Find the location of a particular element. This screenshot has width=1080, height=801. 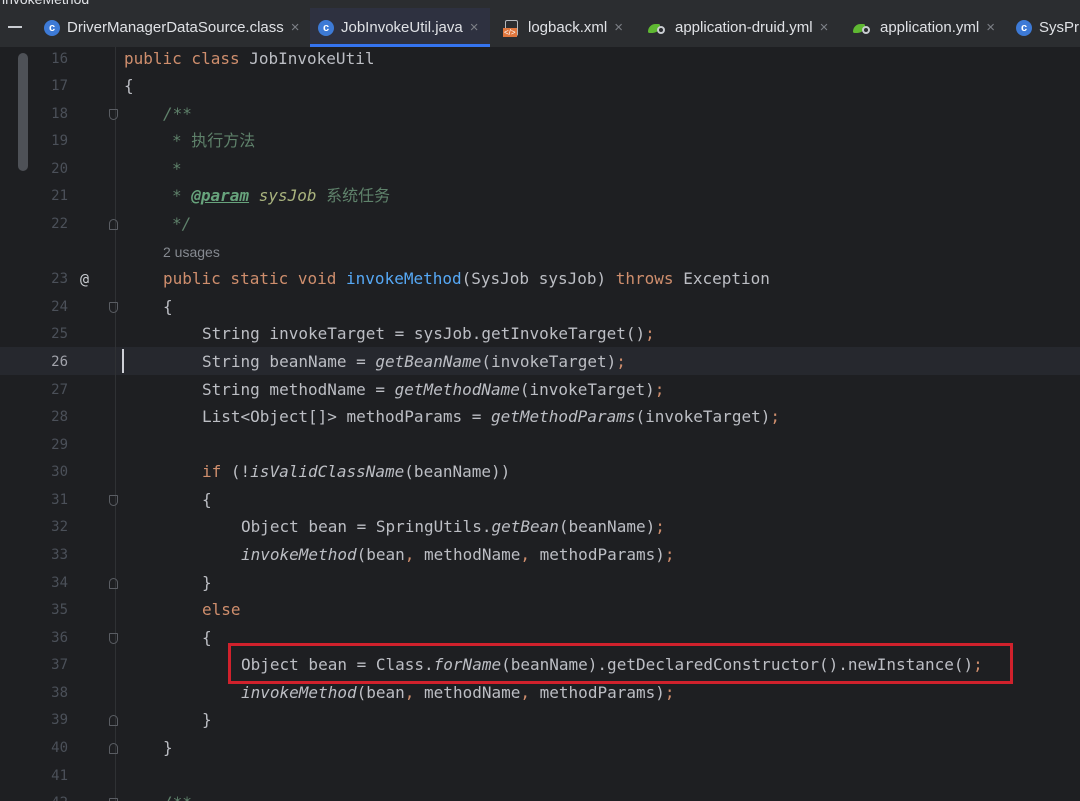

line-number: 21 is located at coordinates (34, 196).